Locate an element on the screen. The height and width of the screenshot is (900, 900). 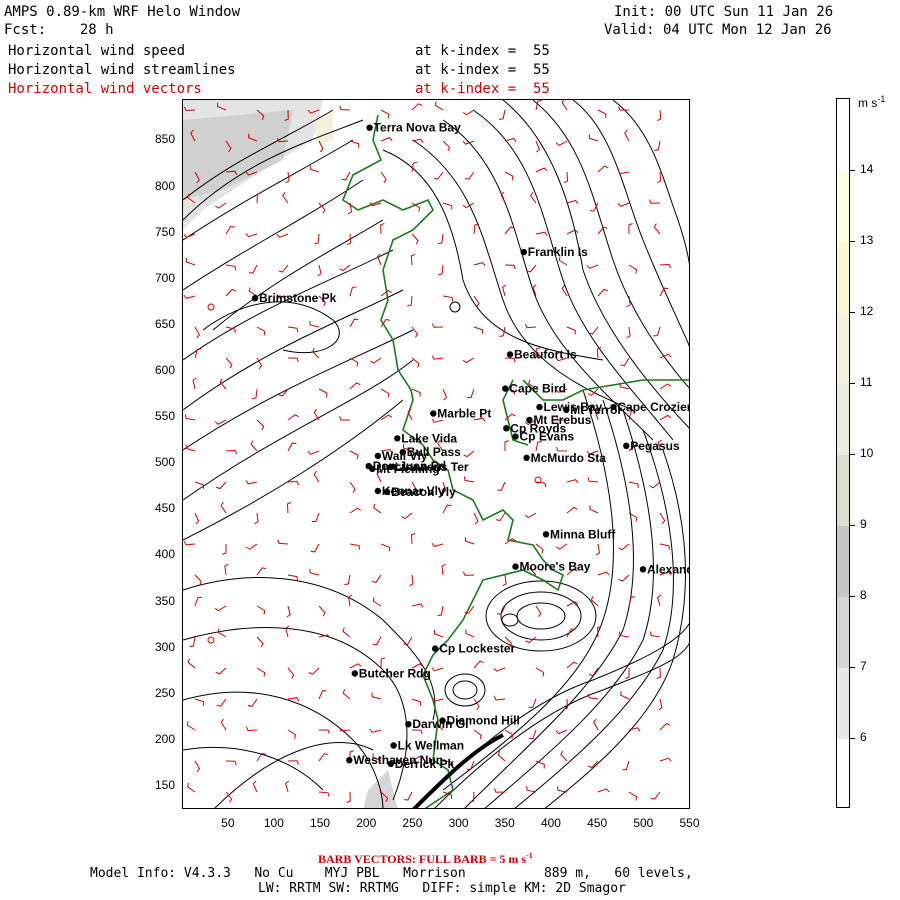
colorbar-tick-label: 10 is located at coordinates (867, 453).